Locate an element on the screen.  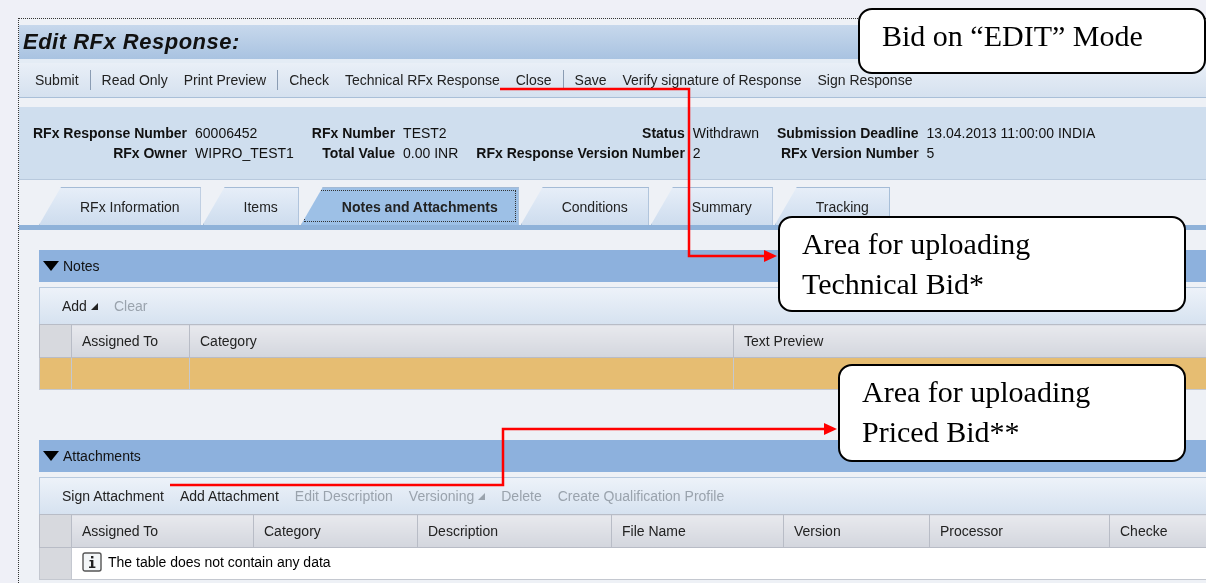
callout-text: Bid on “EDIT” Mode is located at coordinates (1013, 36).